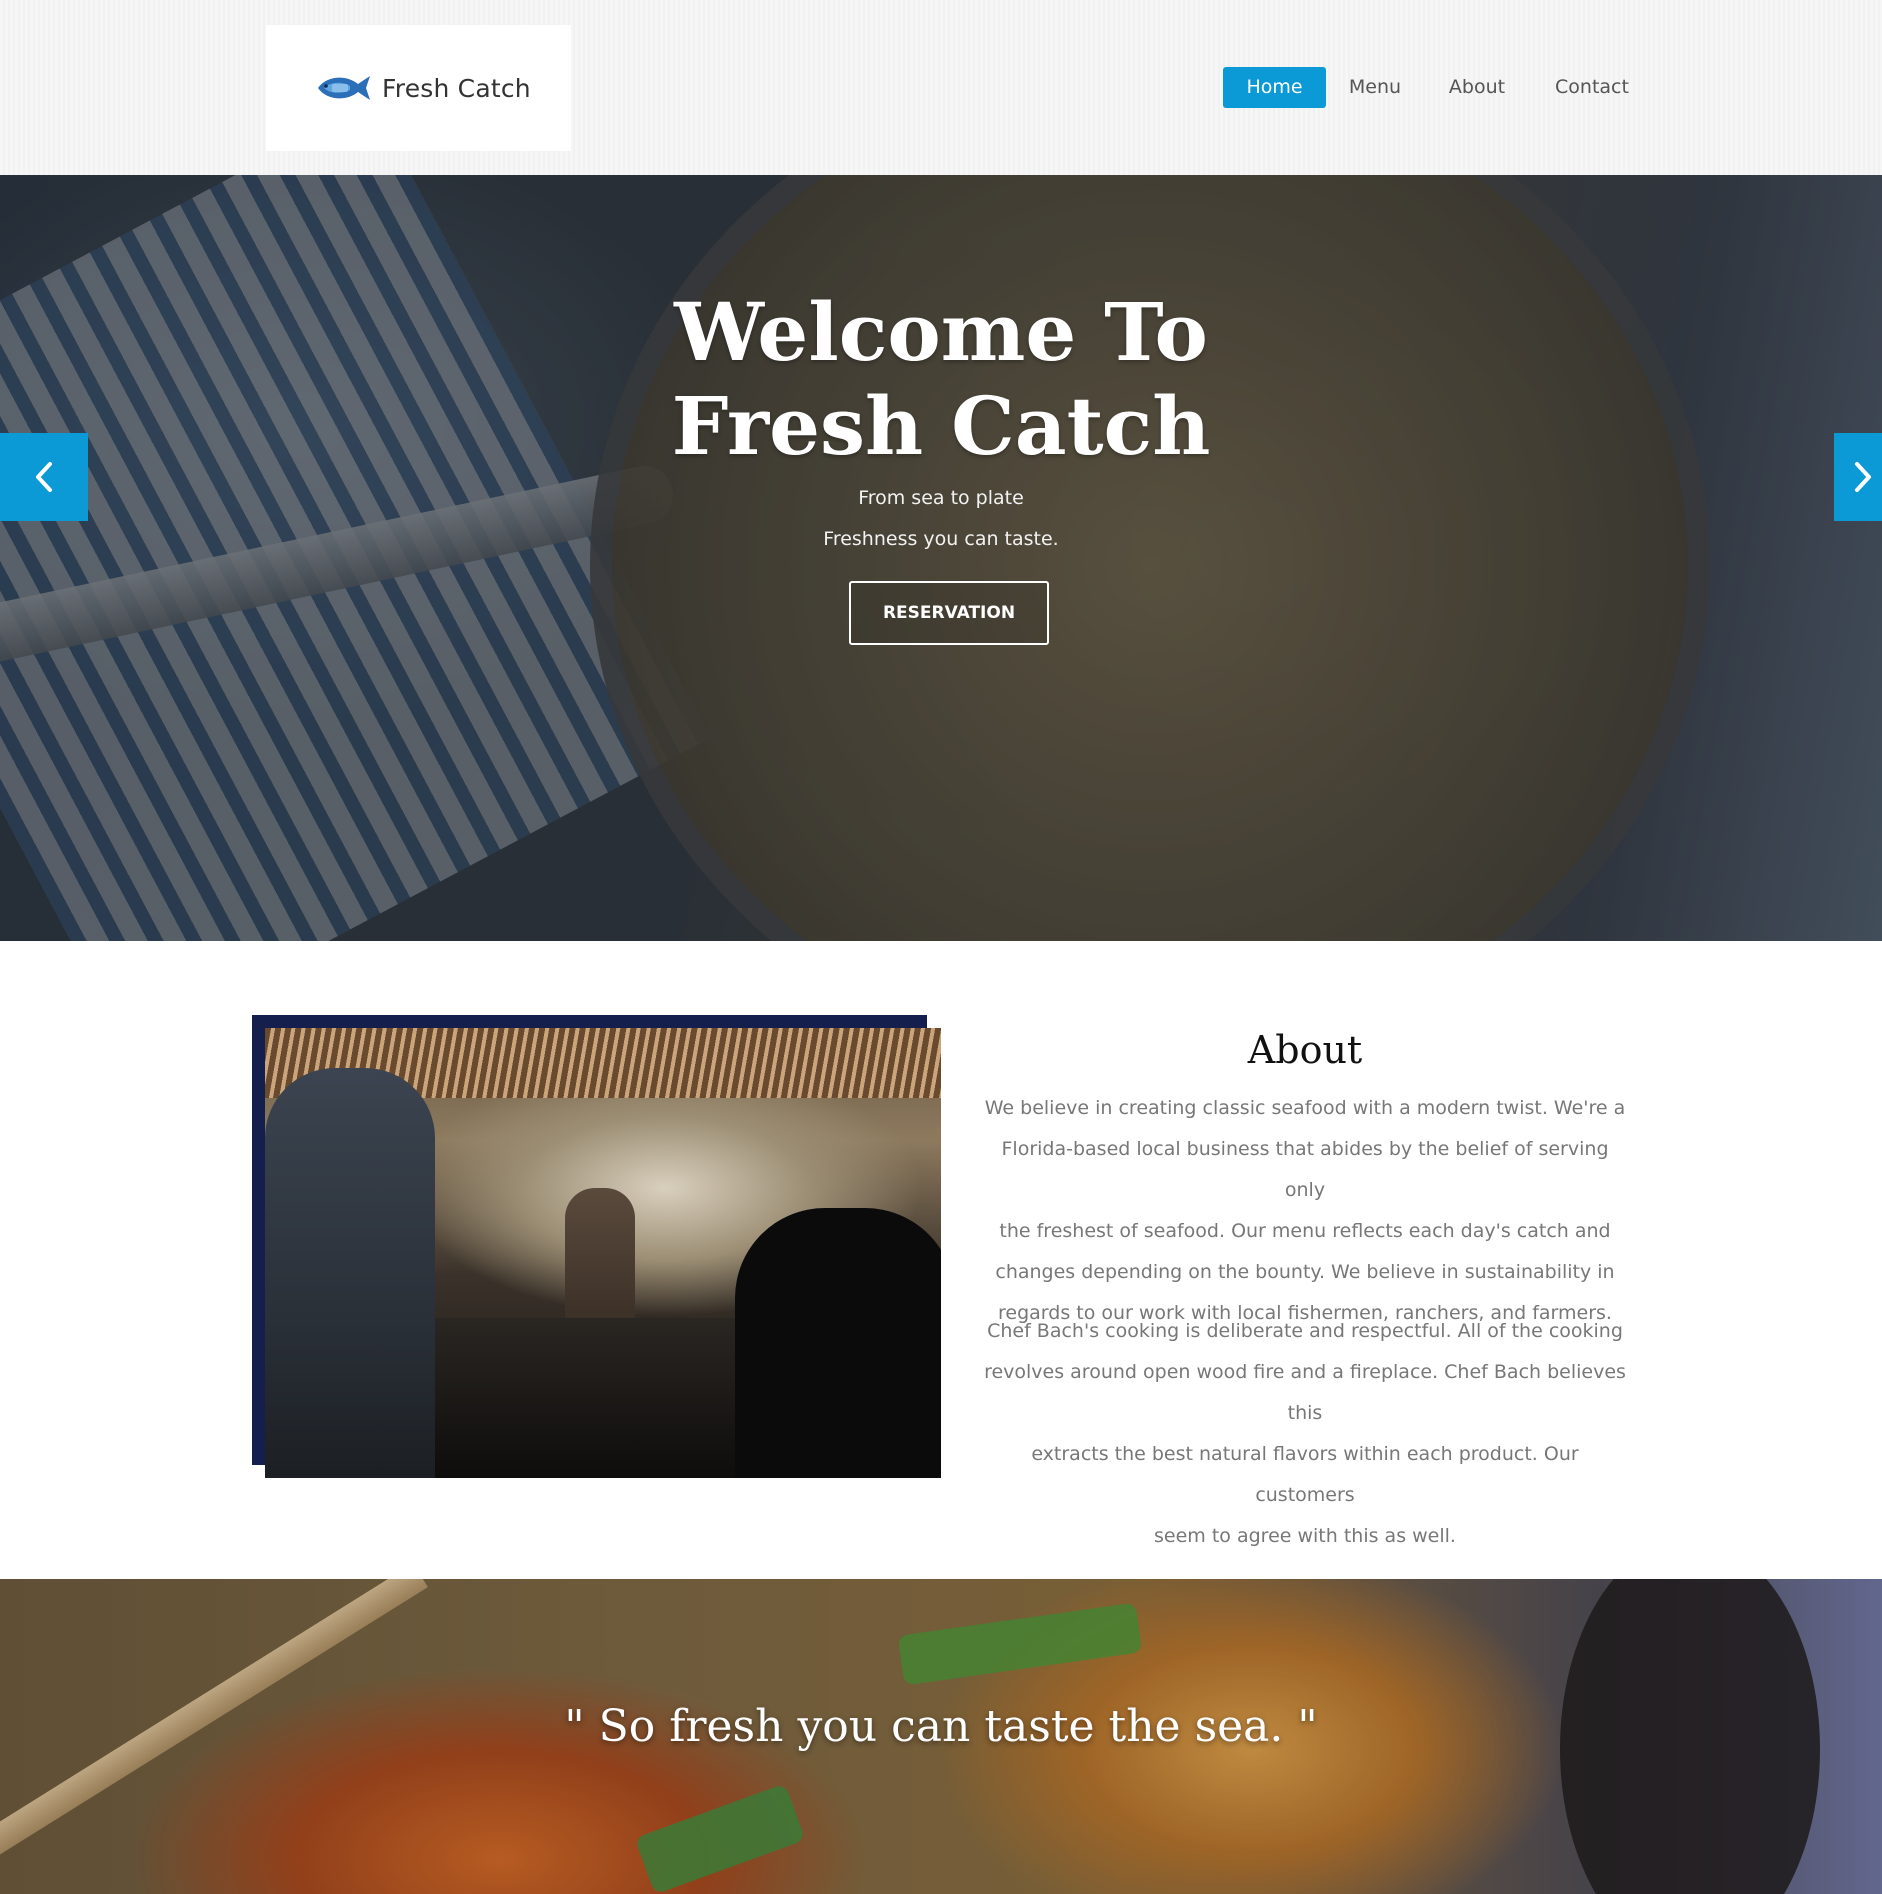  Describe the element at coordinates (344, 88) in the screenshot. I see `fish-icon` at that location.